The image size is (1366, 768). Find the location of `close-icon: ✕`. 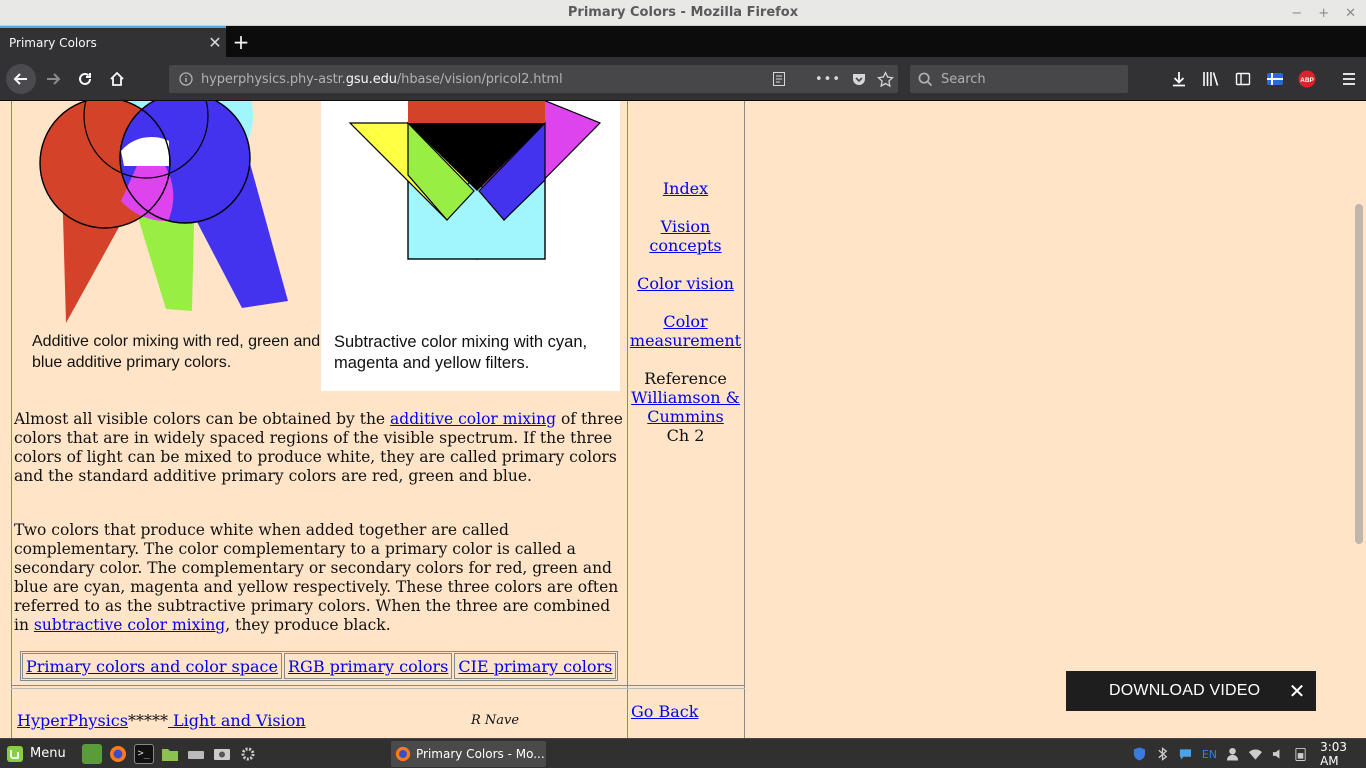

close-icon: ✕ is located at coordinates (1297, 691).